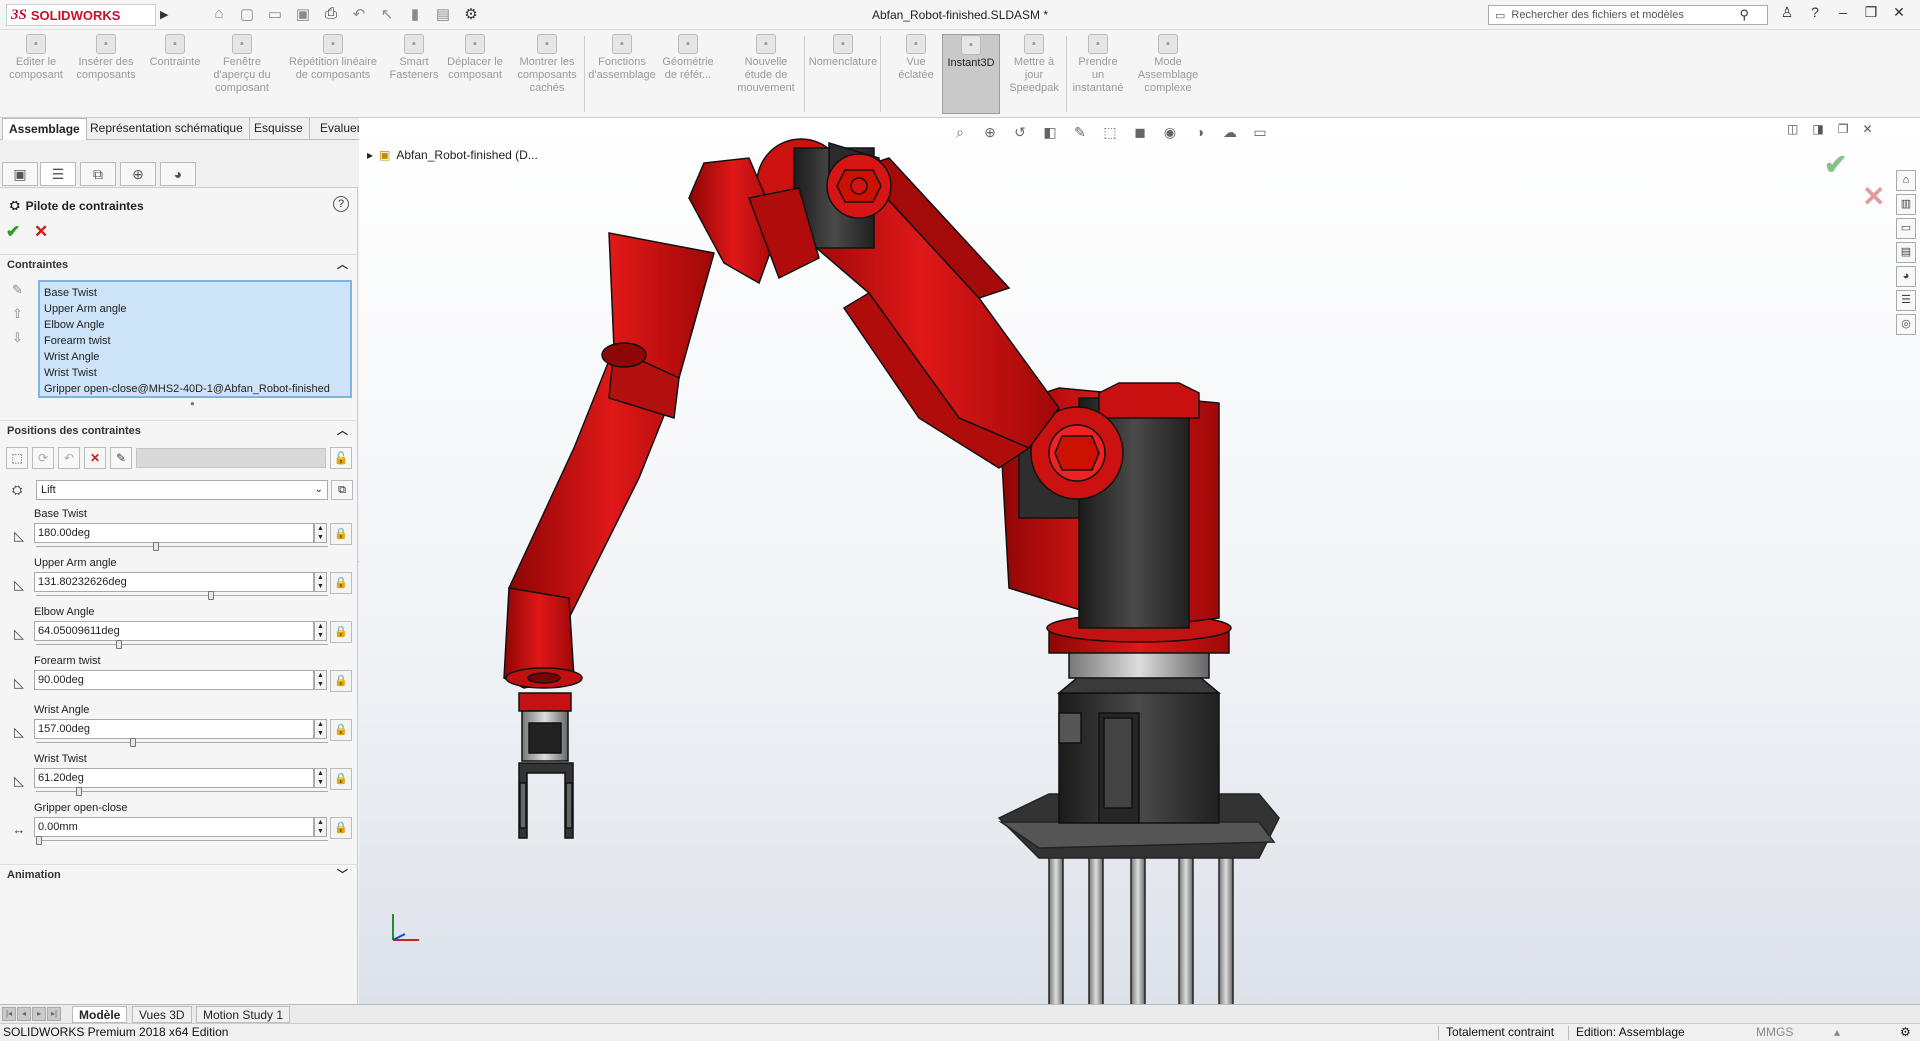 Image resolution: width=1920 pixels, height=1041 pixels. What do you see at coordinates (1905, 1032) in the screenshot?
I see `customize-status-icon: ⚙` at bounding box center [1905, 1032].